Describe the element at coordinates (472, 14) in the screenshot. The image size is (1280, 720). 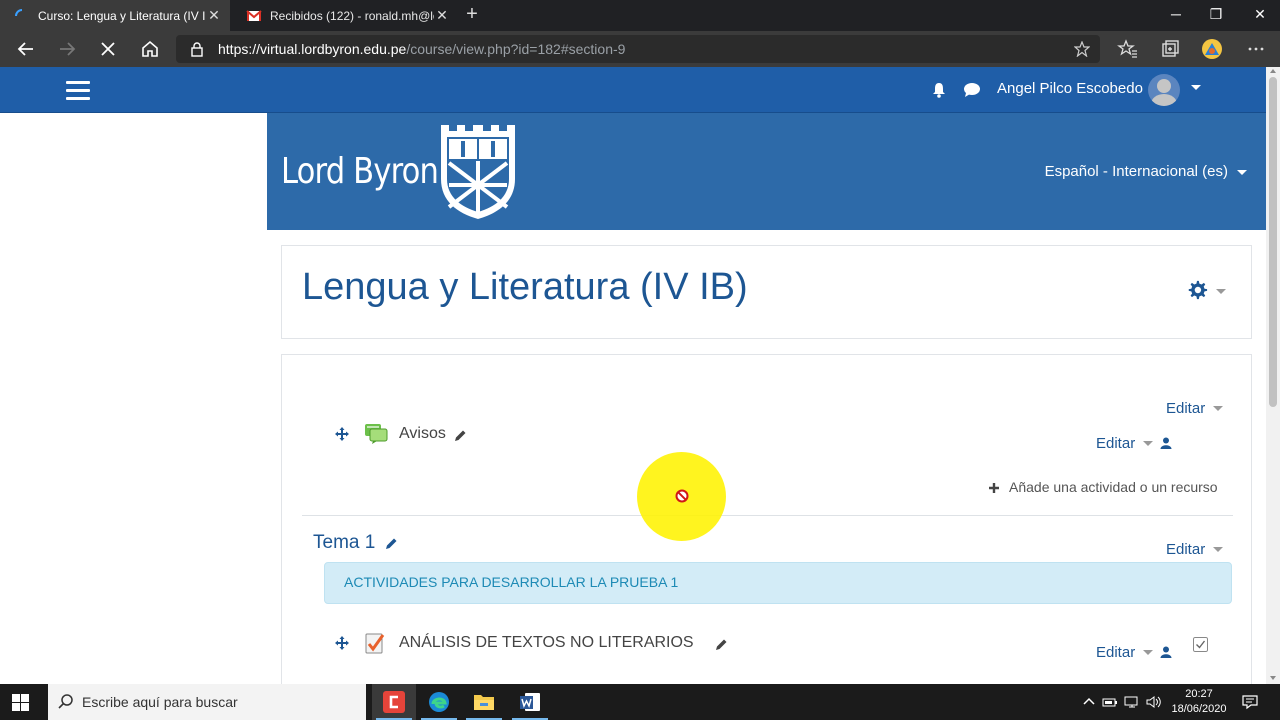
I see `new-tab-button: +` at that location.